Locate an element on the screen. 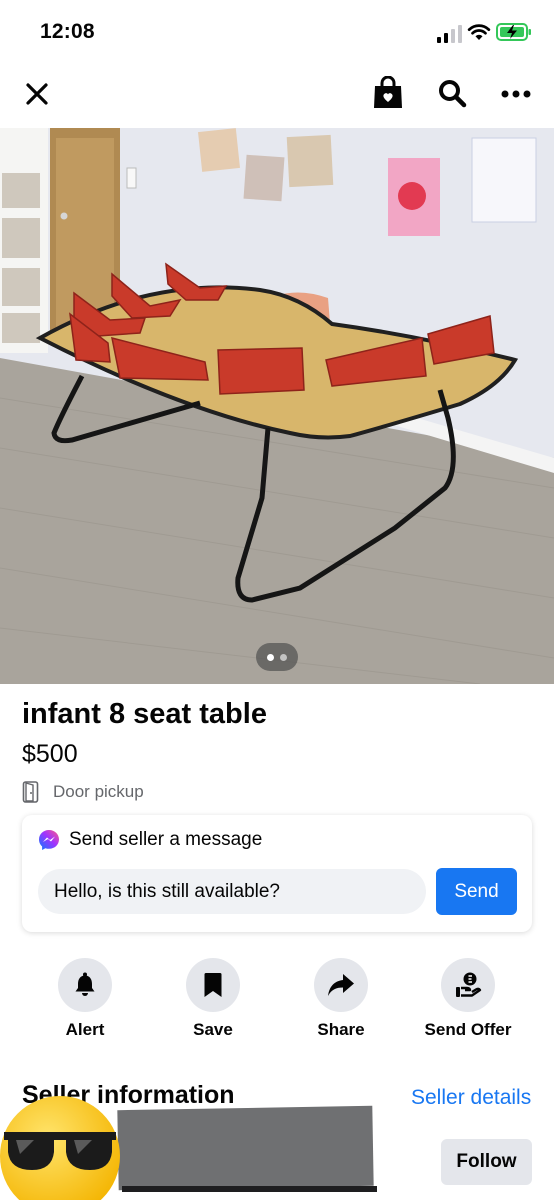  send-offer-button: Send Offer is located at coordinates (468, 999).